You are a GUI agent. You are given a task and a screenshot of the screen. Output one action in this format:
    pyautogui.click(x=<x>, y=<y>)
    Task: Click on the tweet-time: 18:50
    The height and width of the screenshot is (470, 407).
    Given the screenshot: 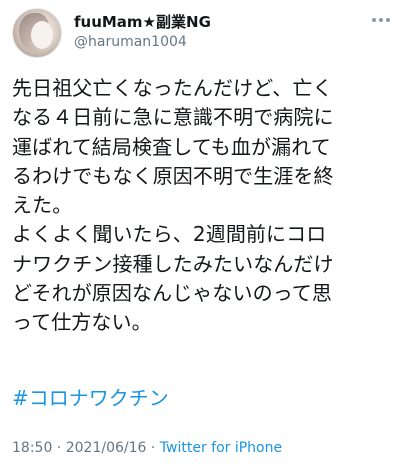 What is the action you would take?
    pyautogui.click(x=32, y=448)
    